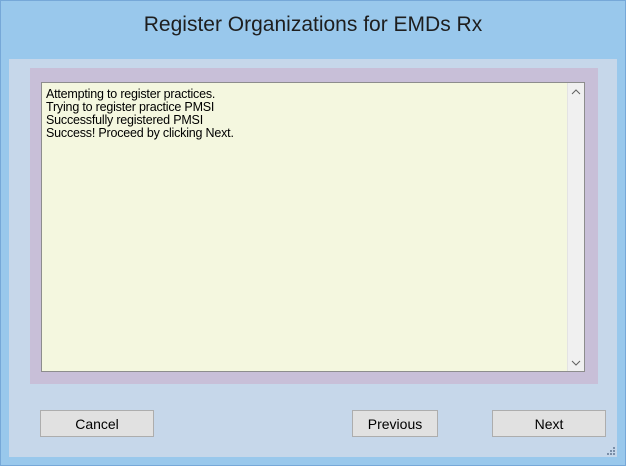 The image size is (626, 466). Describe the element at coordinates (313, 24) in the screenshot. I see `window-title: Register Organizations for EMDs Rx` at that location.